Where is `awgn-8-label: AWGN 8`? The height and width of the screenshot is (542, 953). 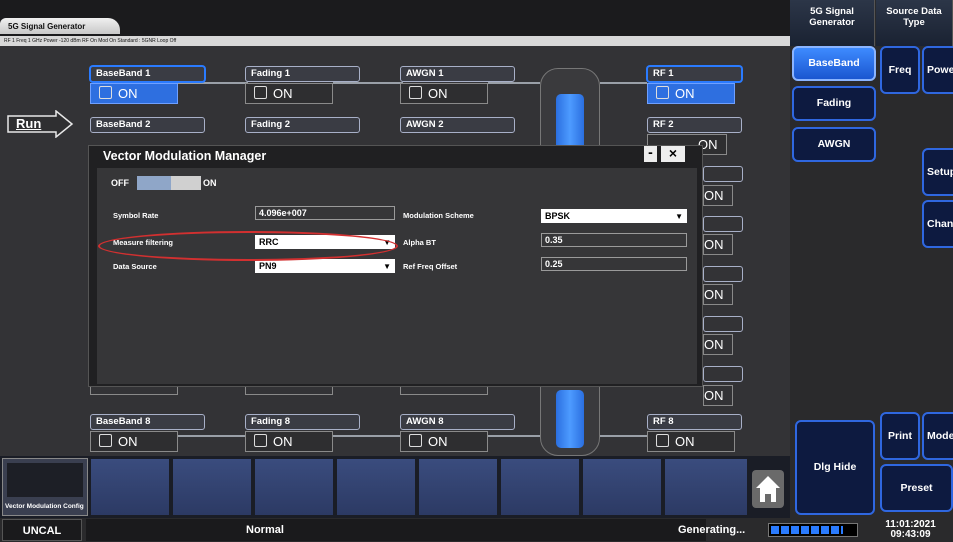
awgn-8-label: AWGN 8 is located at coordinates (457, 422).